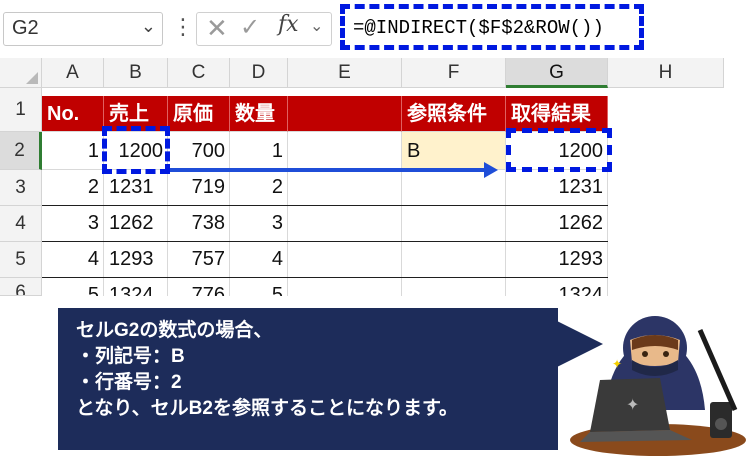  What do you see at coordinates (25, 28) in the screenshot?
I see `name-box-value: G2` at bounding box center [25, 28].